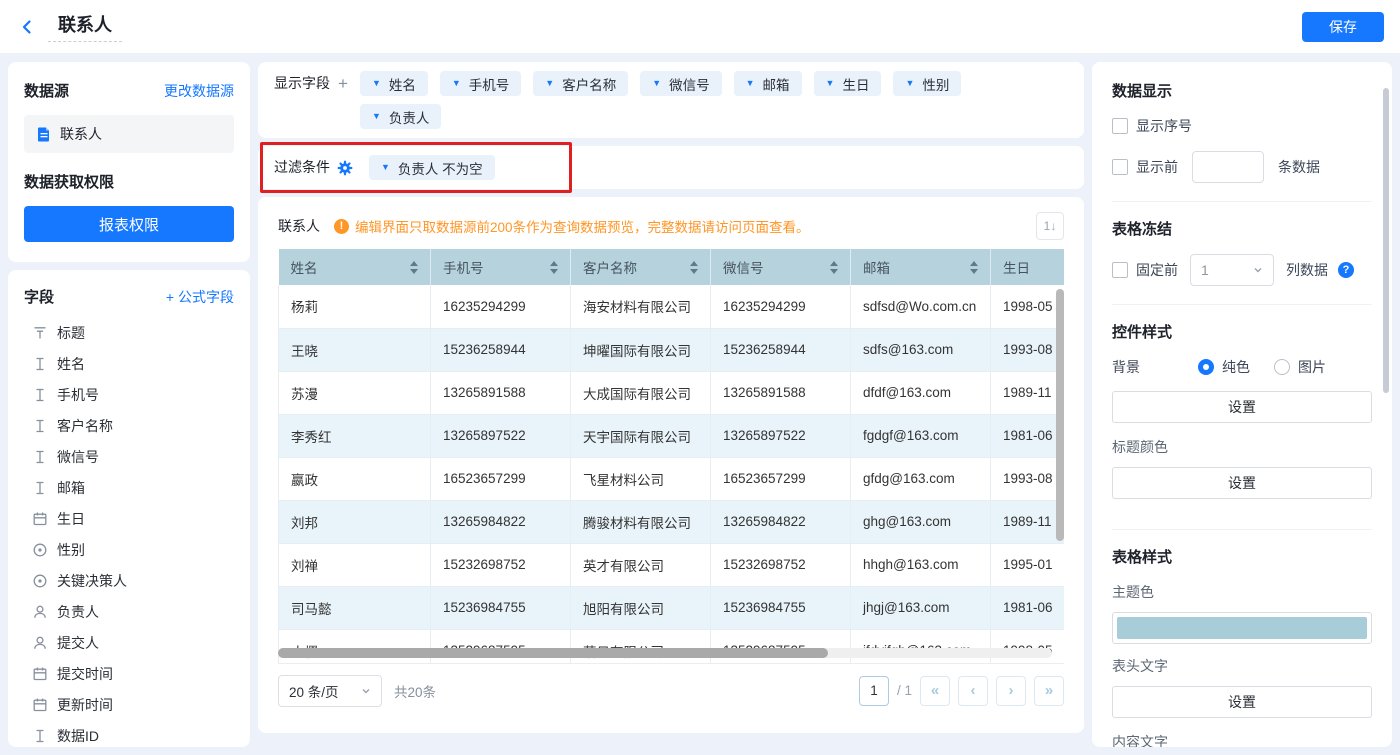  Describe the element at coordinates (1307, 270) in the screenshot. I see `freeze-suffix-label: 列数据` at that location.